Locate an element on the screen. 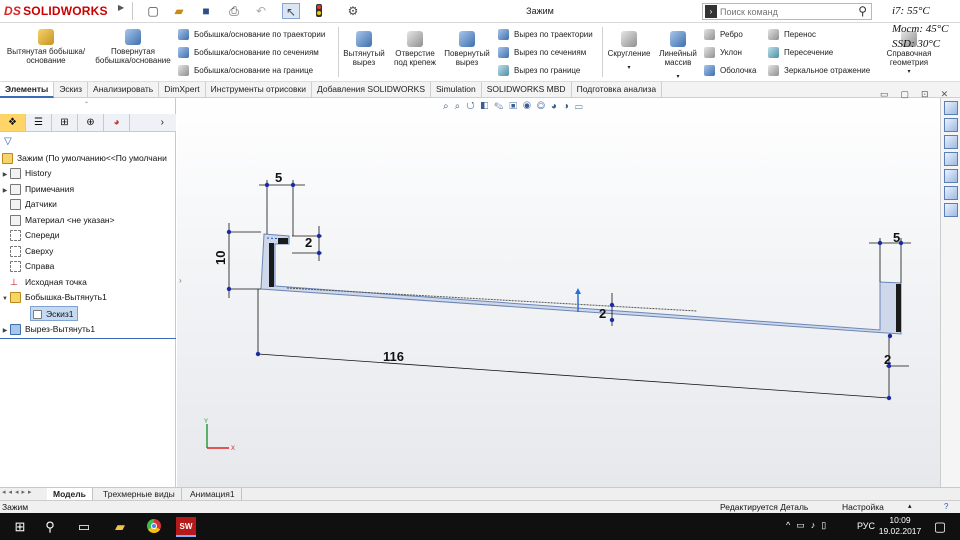  tab-dimxpert: DimXpert is located at coordinates (182, 90).